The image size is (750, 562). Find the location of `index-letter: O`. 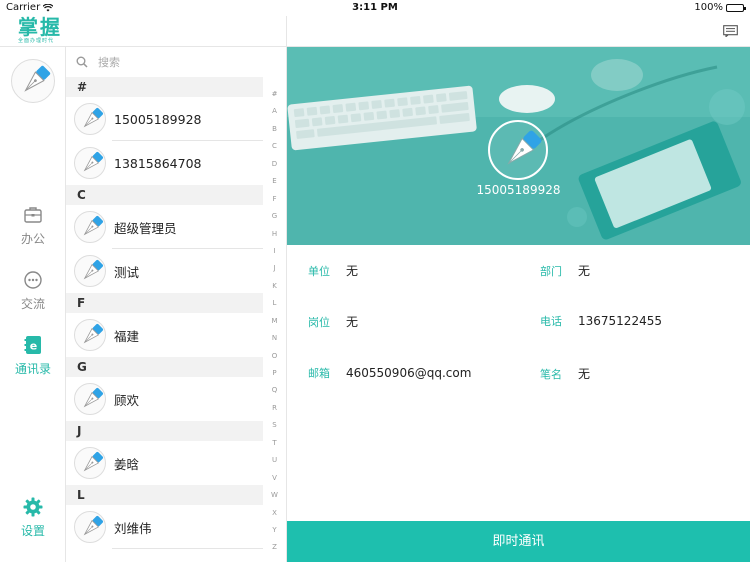

index-letter: O is located at coordinates (274, 356).